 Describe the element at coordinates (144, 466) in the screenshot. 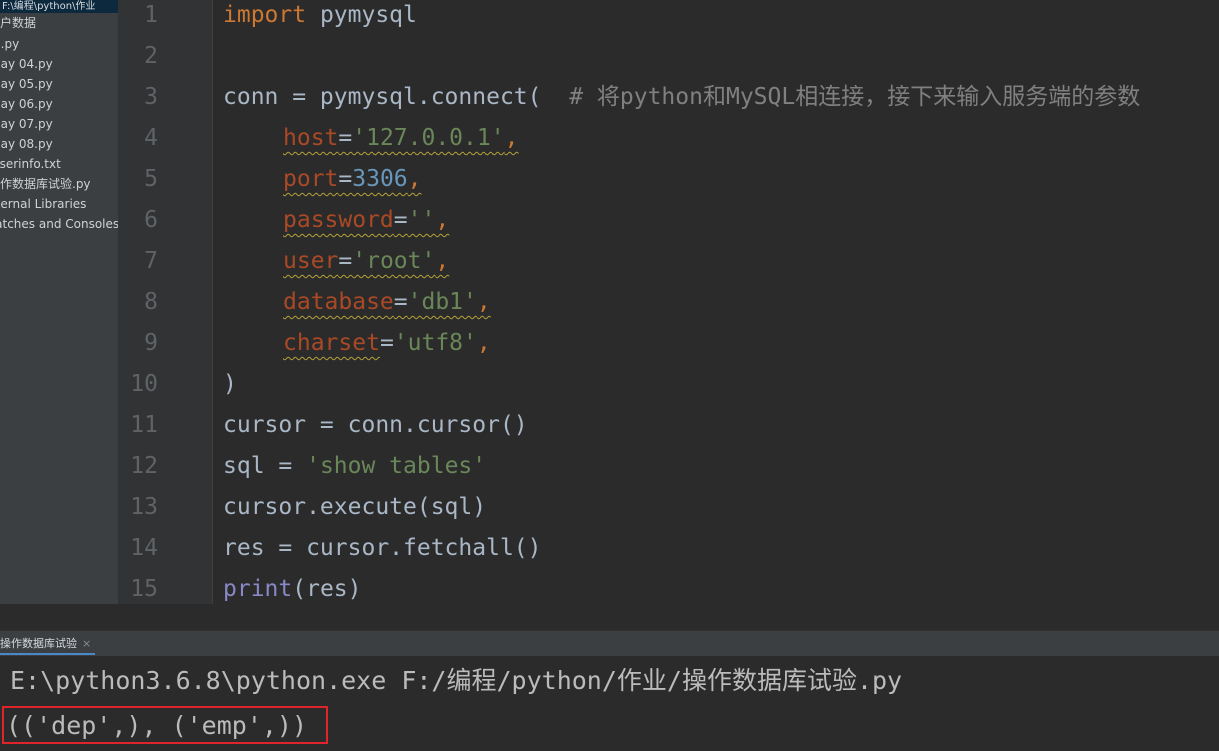

I see `line-number: 12` at that location.